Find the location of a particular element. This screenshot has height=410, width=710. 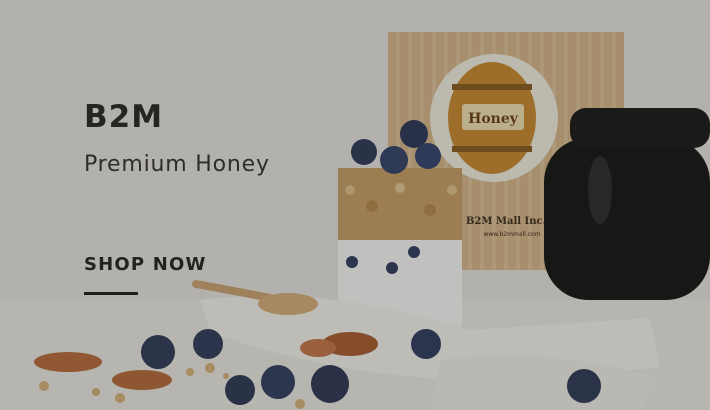

banner-subtitle: Premium Honey is located at coordinates (177, 164).